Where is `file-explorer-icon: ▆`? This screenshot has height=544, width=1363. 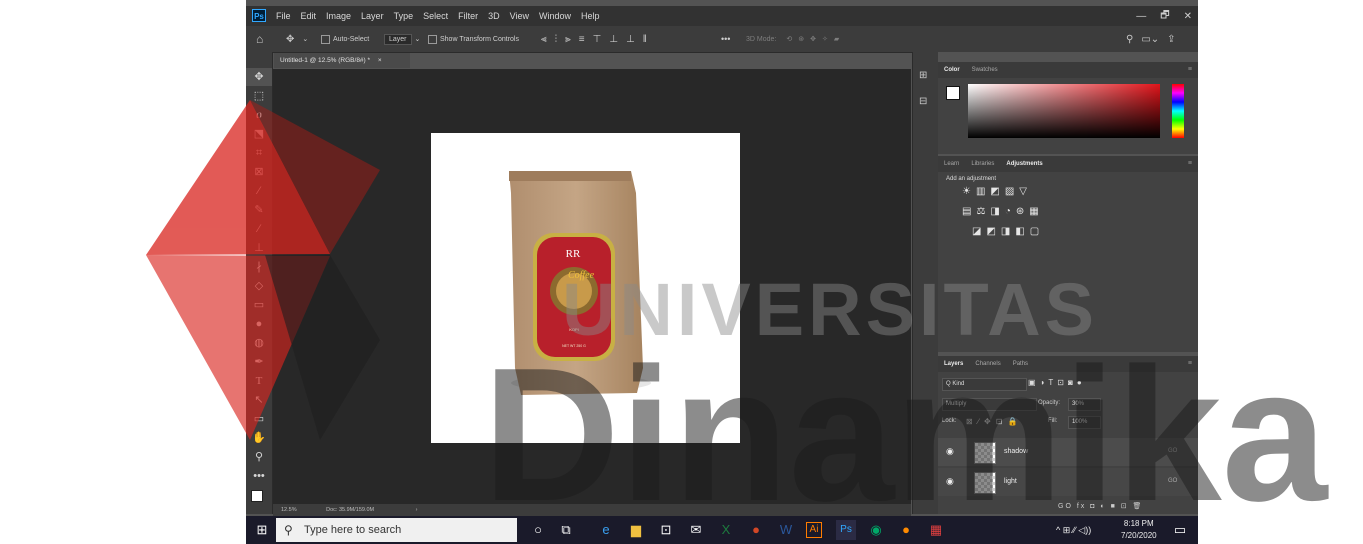
file-explorer-icon: ▆ is located at coordinates (636, 530).